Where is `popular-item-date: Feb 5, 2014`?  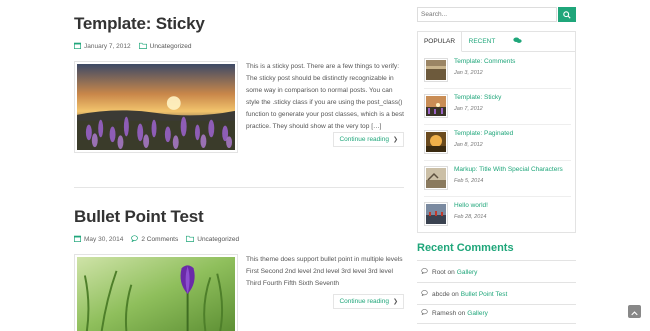
popular-item-date: Feb 5, 2014 is located at coordinates (469, 181).